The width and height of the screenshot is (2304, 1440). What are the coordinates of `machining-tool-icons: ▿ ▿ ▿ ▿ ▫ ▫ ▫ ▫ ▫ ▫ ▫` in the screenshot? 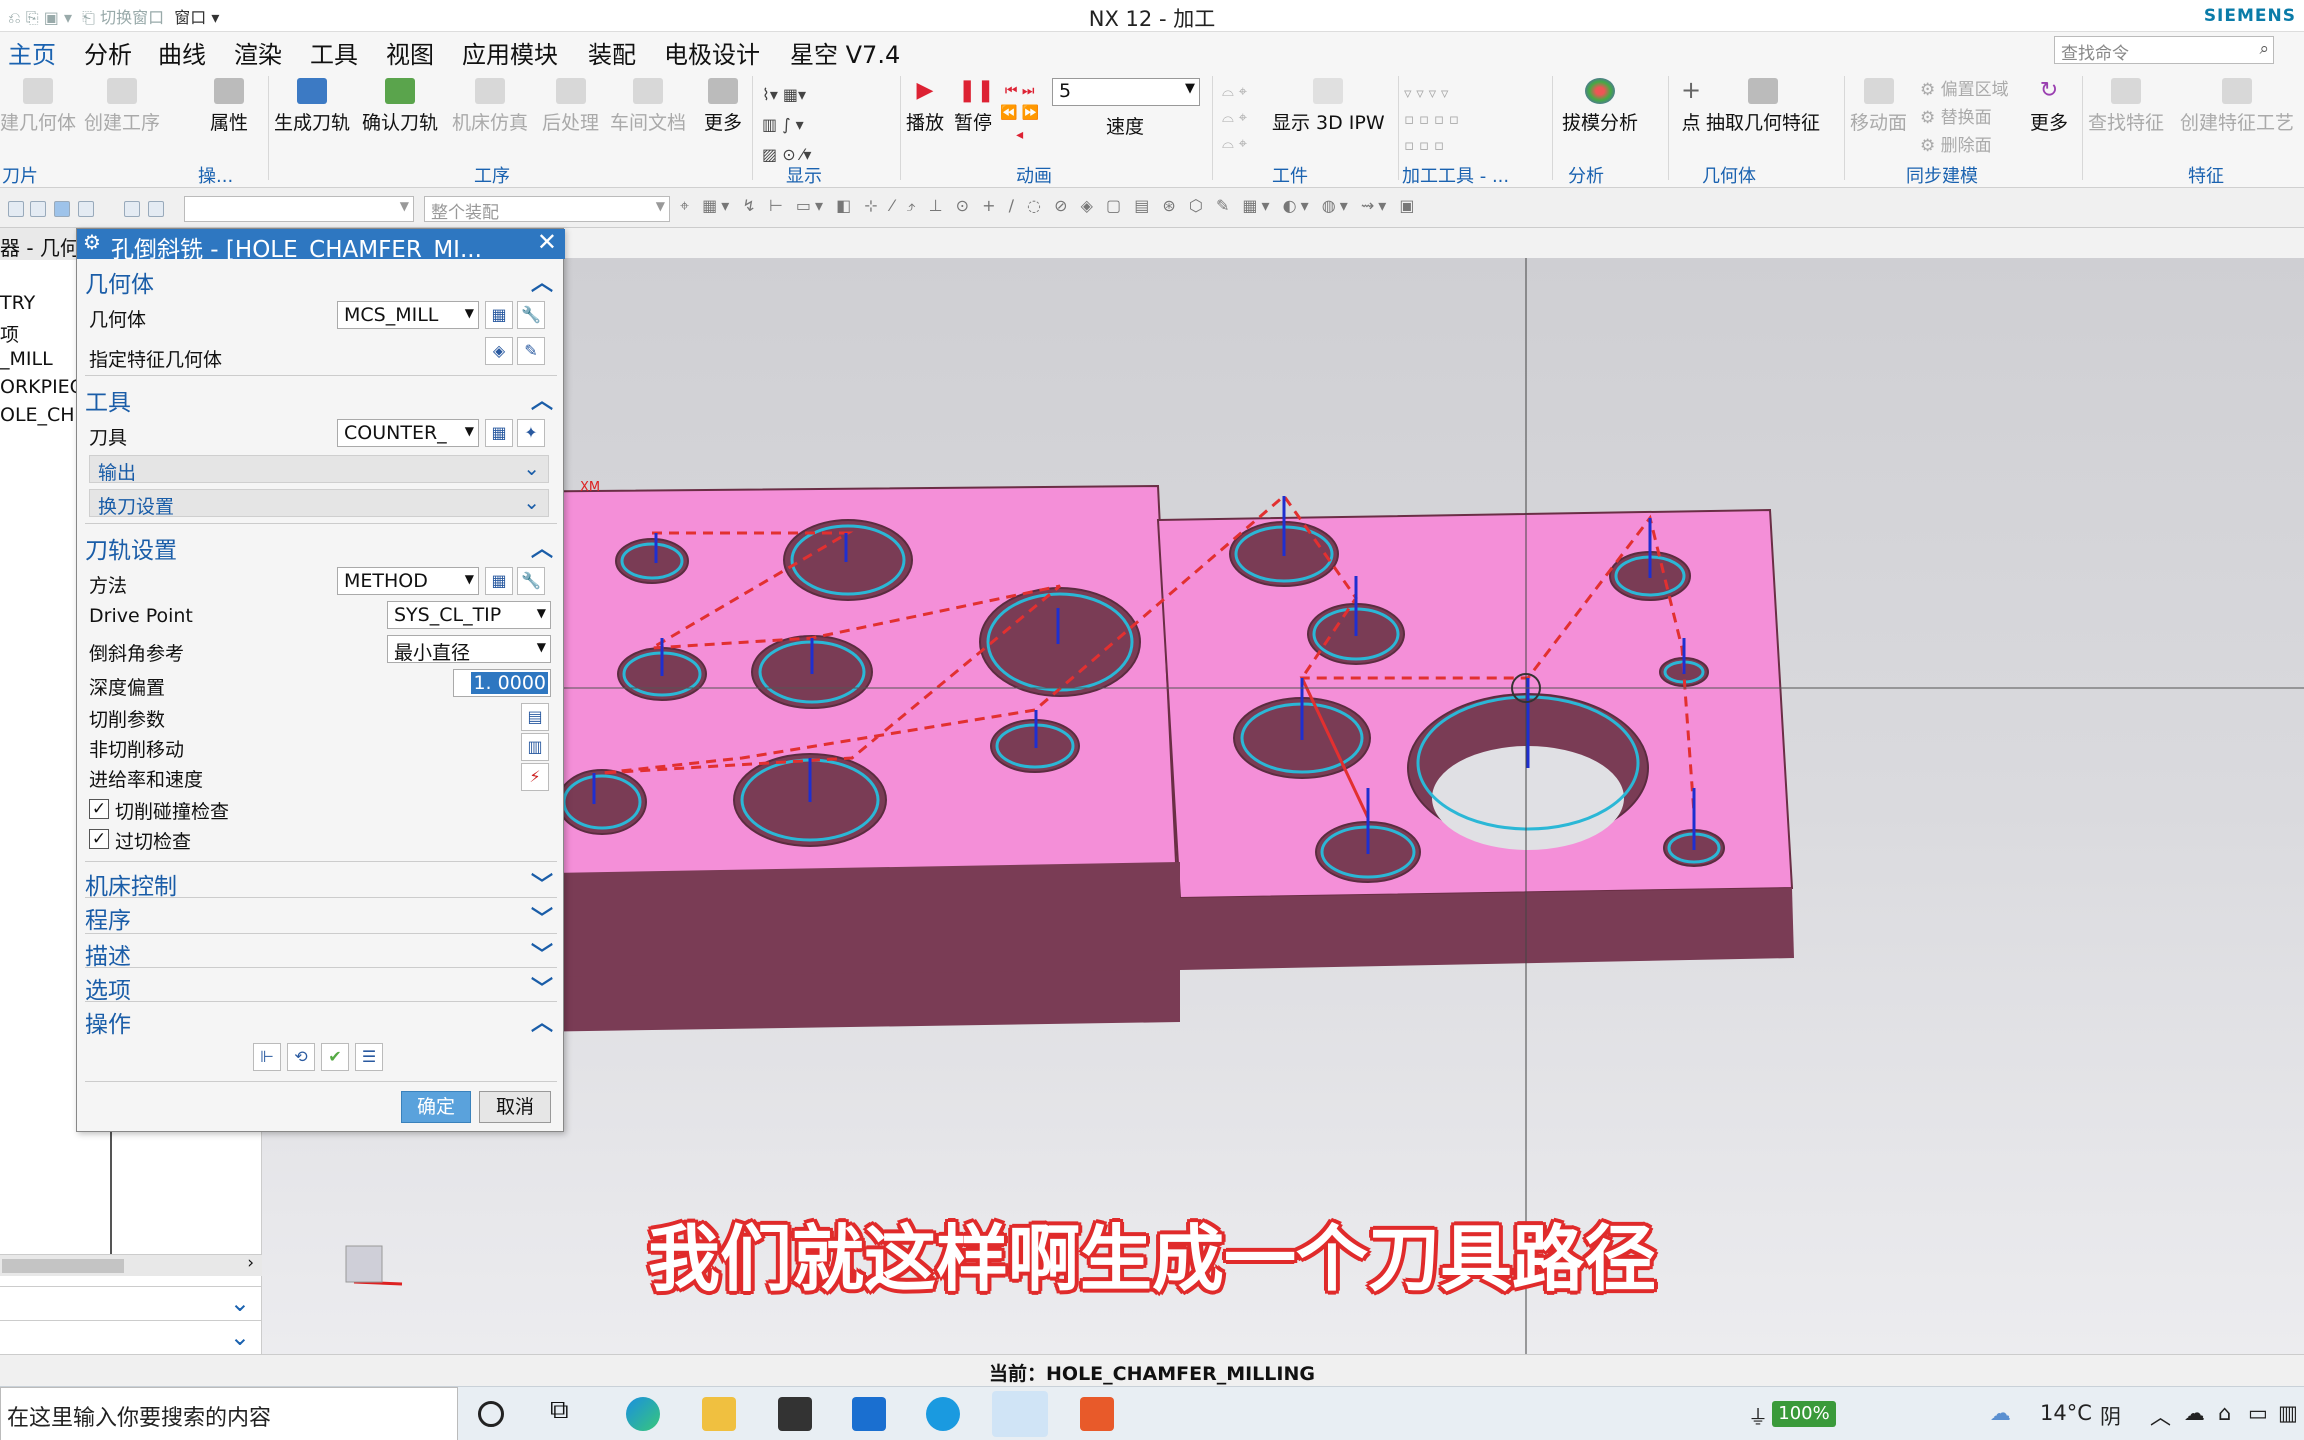 It's located at (1431, 119).